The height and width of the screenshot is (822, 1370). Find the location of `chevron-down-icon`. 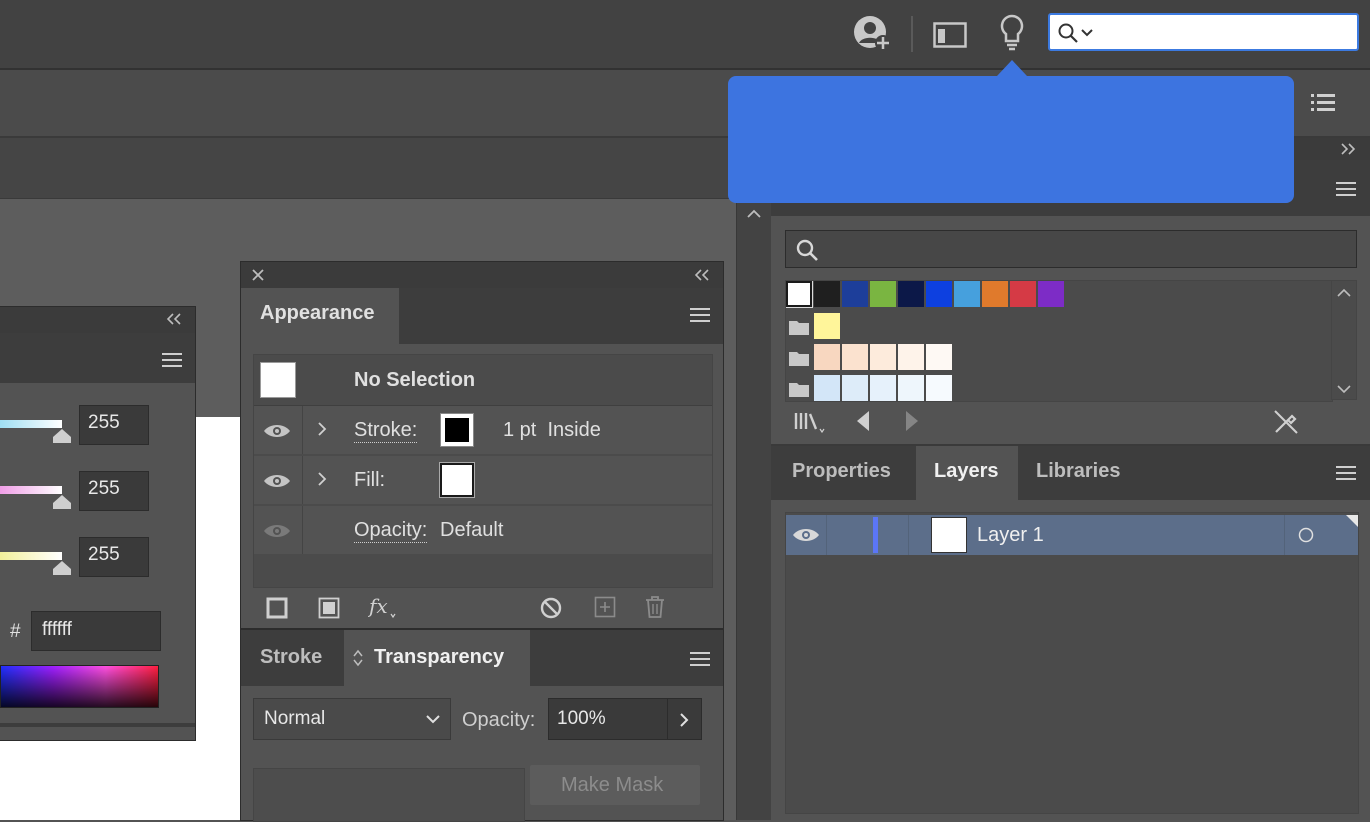

chevron-down-icon is located at coordinates (1344, 389).